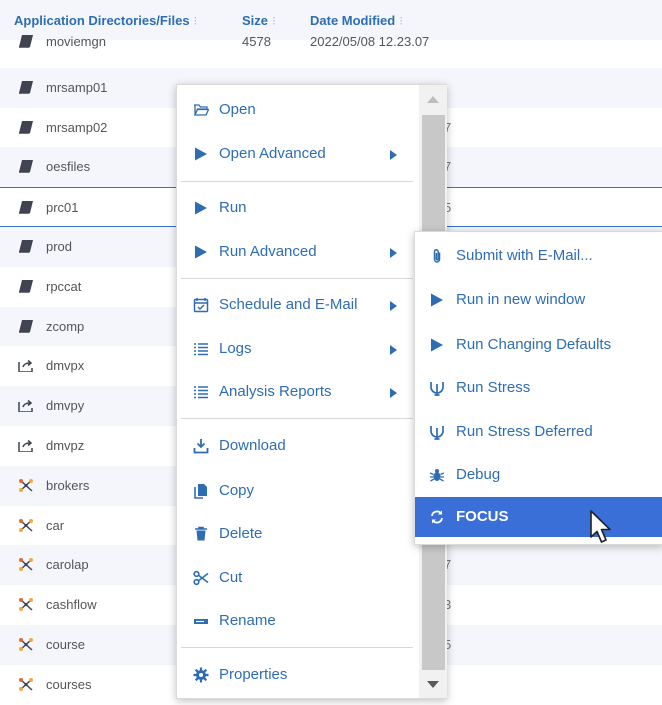 The width and height of the screenshot is (662, 705). Describe the element at coordinates (296, 349) in the screenshot. I see `menu-item-logs: Logs` at that location.